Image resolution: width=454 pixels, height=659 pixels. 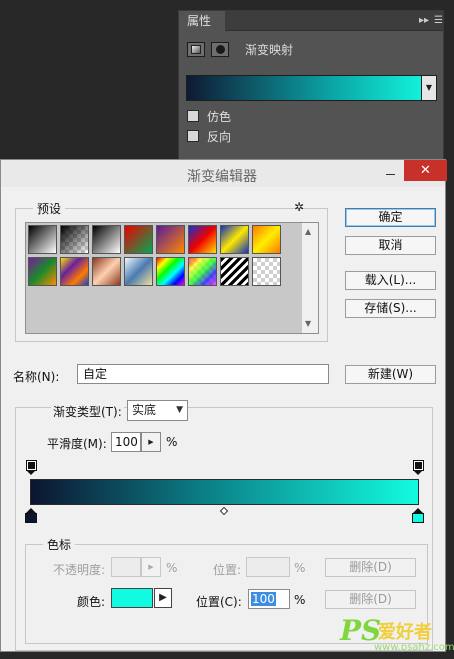 I want to click on collapse-icon: ▸▸, so click(x=424, y=21).